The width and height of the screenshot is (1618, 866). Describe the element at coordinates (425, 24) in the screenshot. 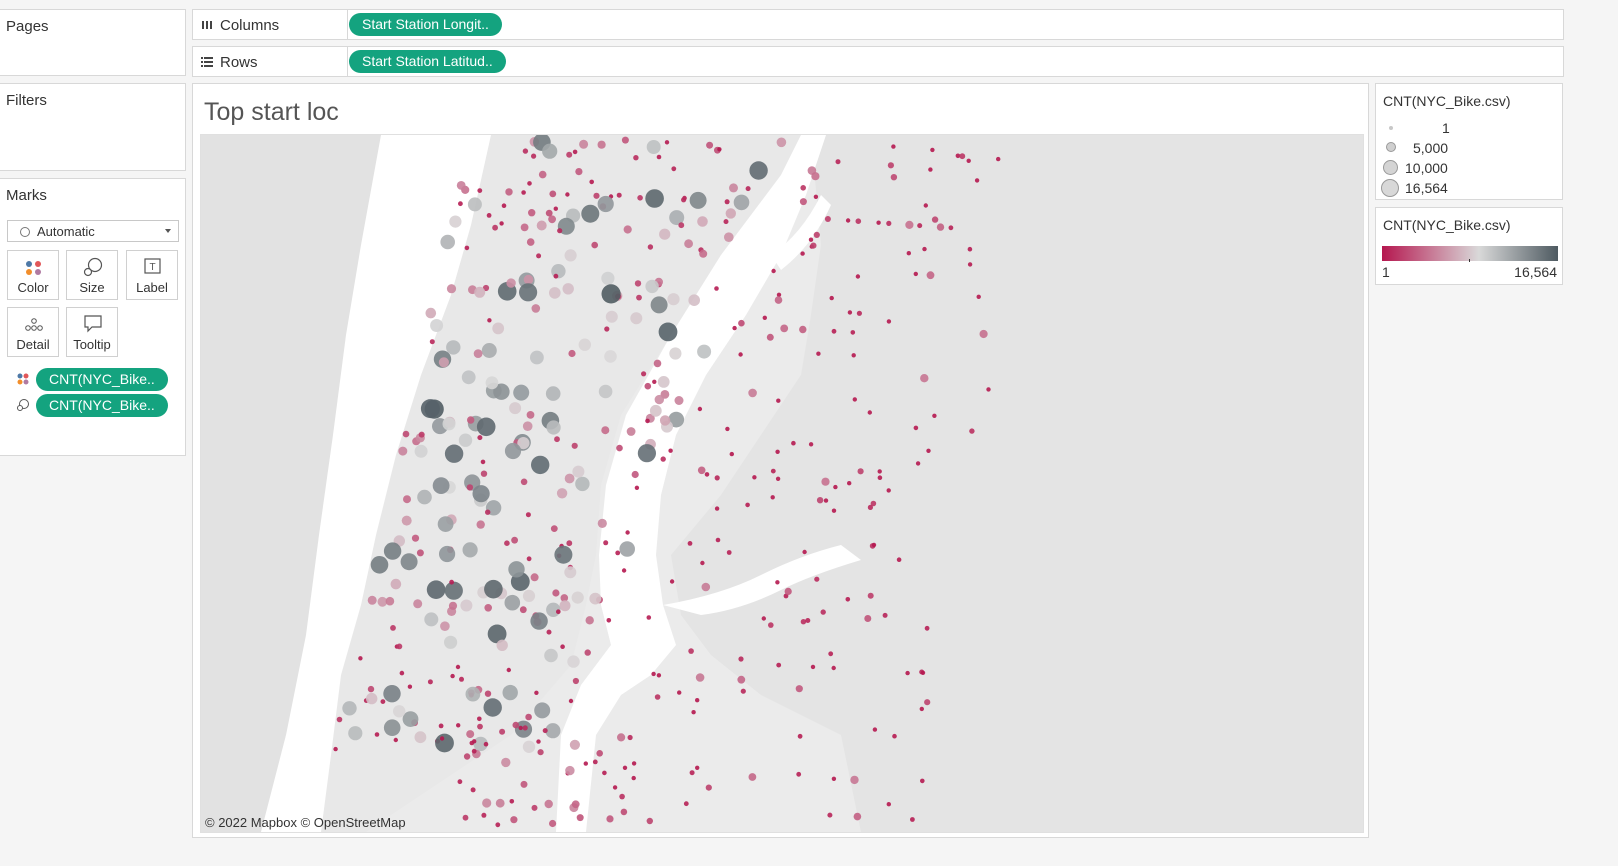

I see `columns-pill: Start Station Longit..` at that location.